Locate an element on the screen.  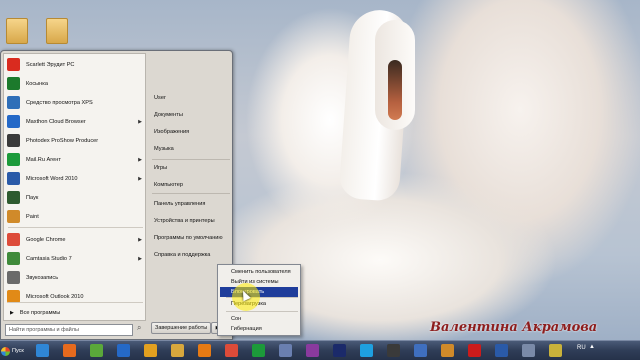
language-indicator: RU is located at coordinates (581, 348).